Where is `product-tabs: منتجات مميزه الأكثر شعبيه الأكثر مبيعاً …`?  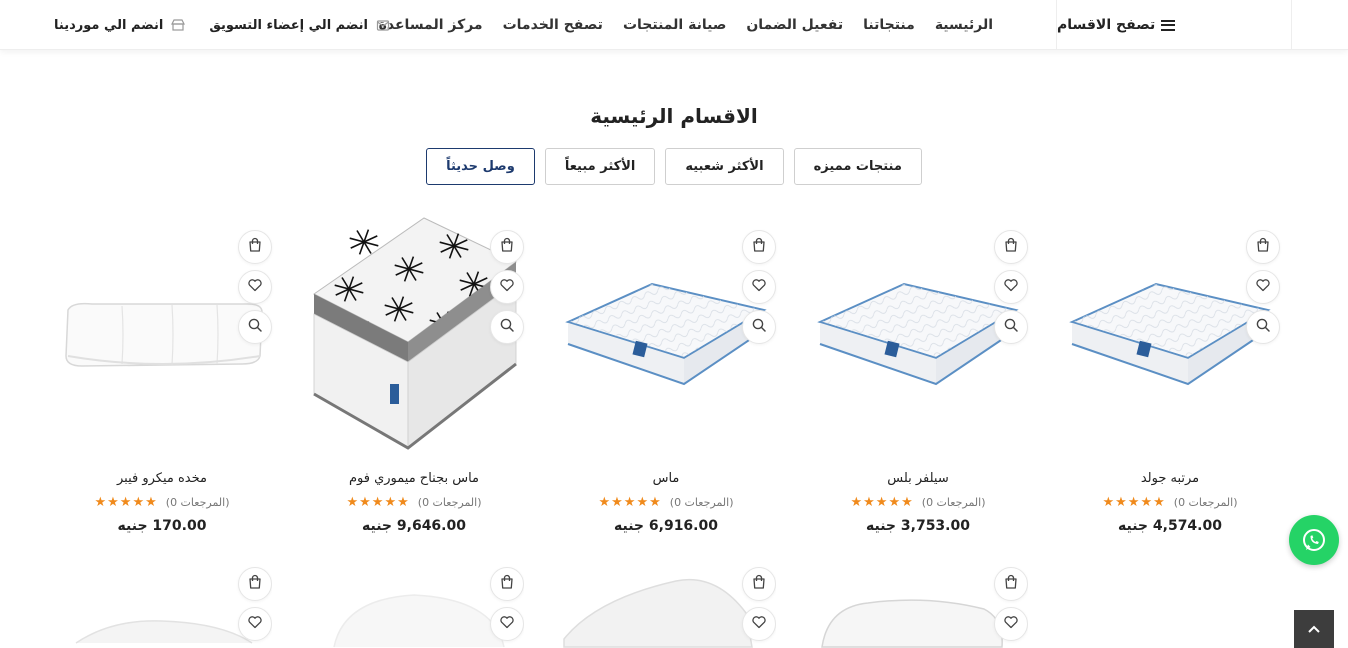 product-tabs: منتجات مميزه الأكثر شعبيه الأكثر مبيعاً … is located at coordinates (674, 166).